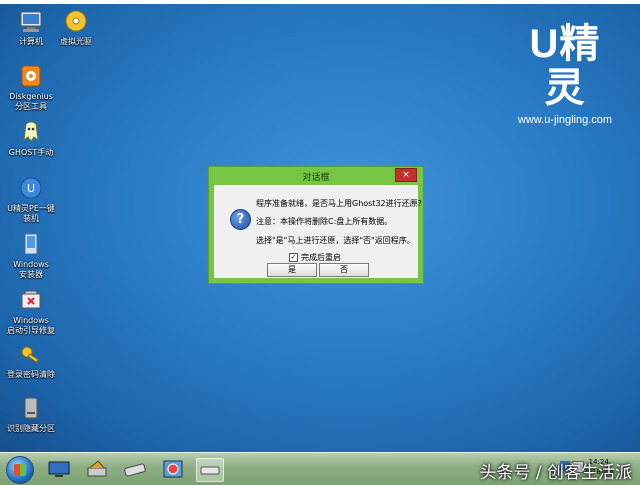  Describe the element at coordinates (321, 257) in the screenshot. I see `checkbox-label: 完成后重启` at that location.